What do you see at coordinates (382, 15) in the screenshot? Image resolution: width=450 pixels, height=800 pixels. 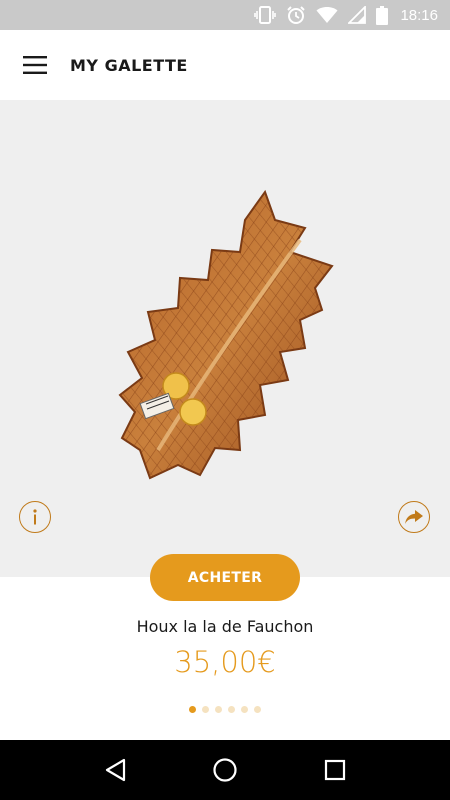 I see `battery-icon` at bounding box center [382, 15].